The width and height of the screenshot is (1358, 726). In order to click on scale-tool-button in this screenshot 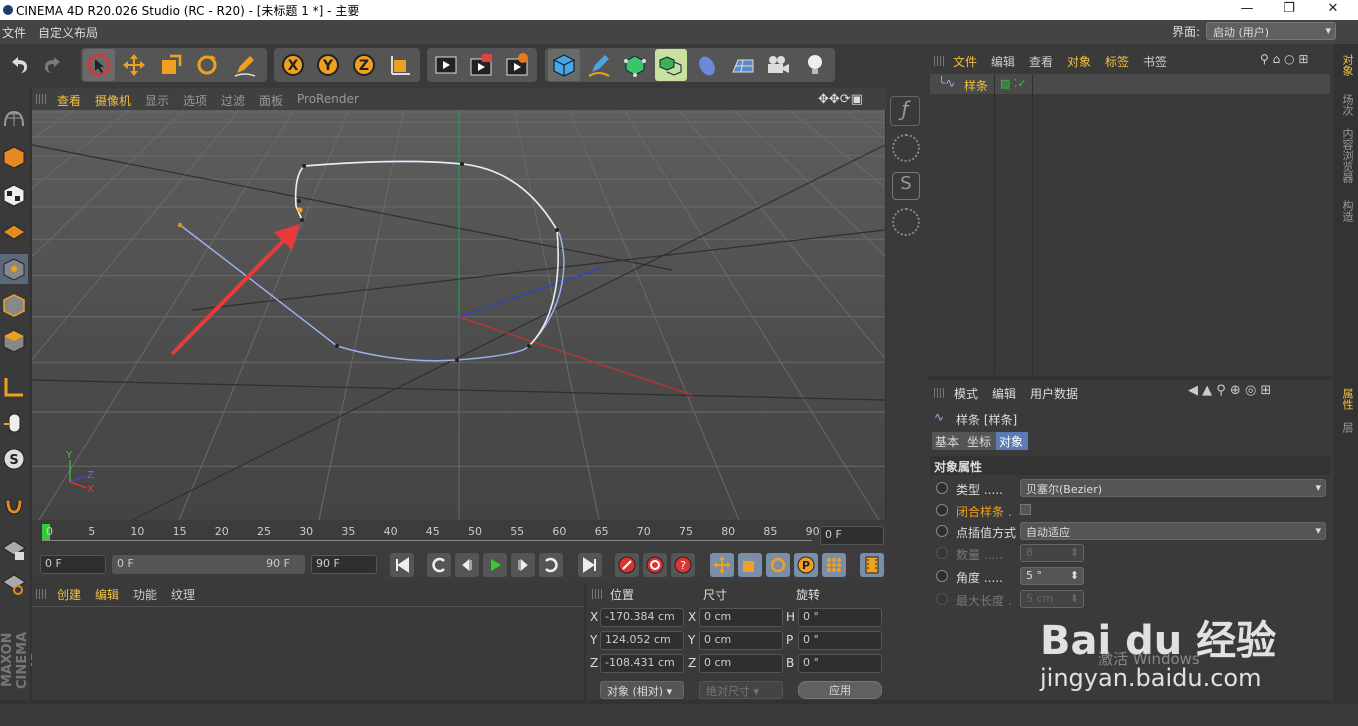, I will do `click(171, 65)`.